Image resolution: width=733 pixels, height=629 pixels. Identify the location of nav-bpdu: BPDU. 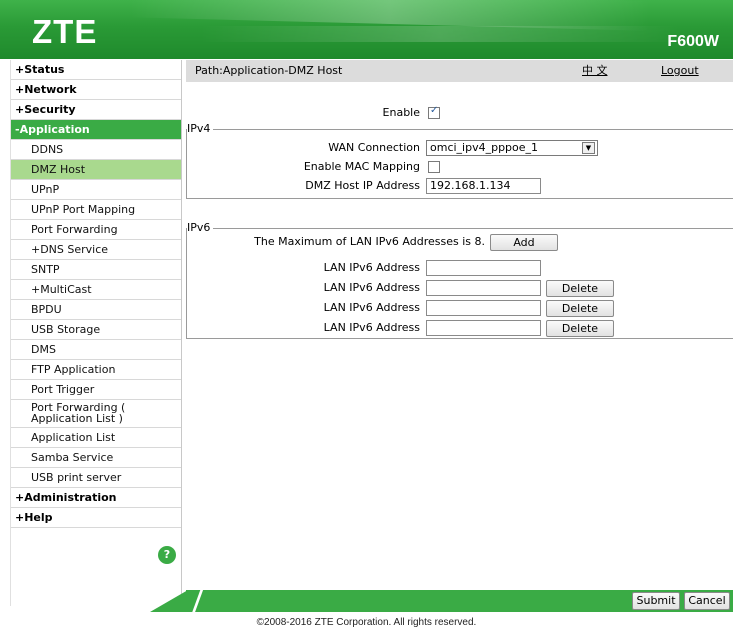
(96, 310).